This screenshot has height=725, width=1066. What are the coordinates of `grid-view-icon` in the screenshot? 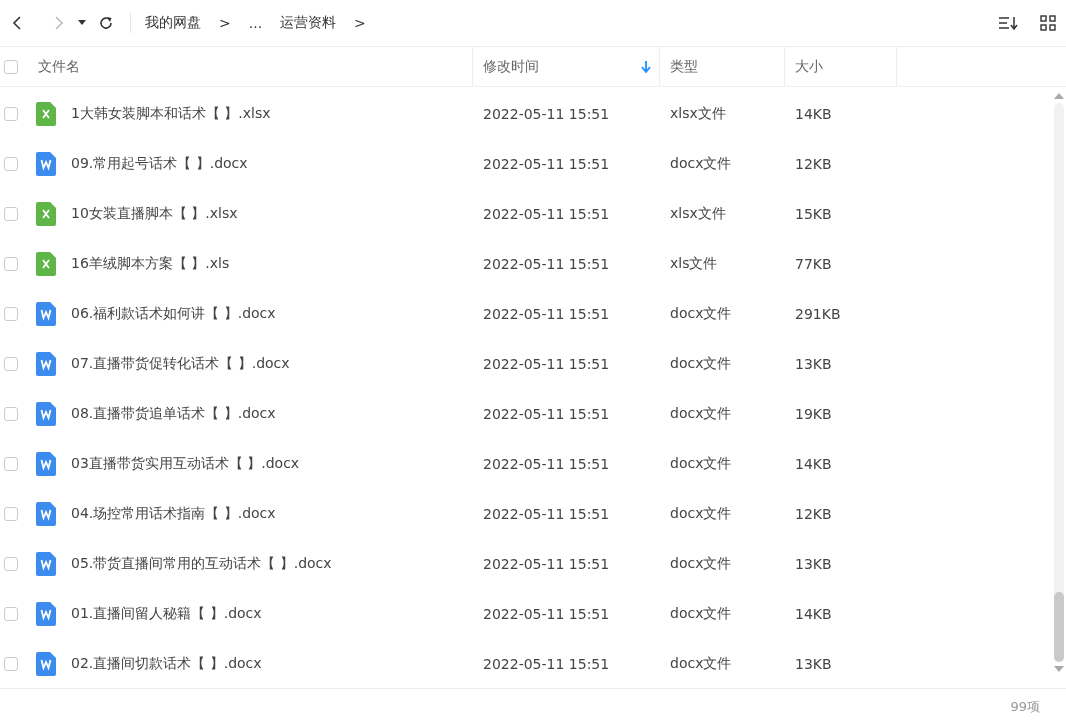 It's located at (1048, 23).